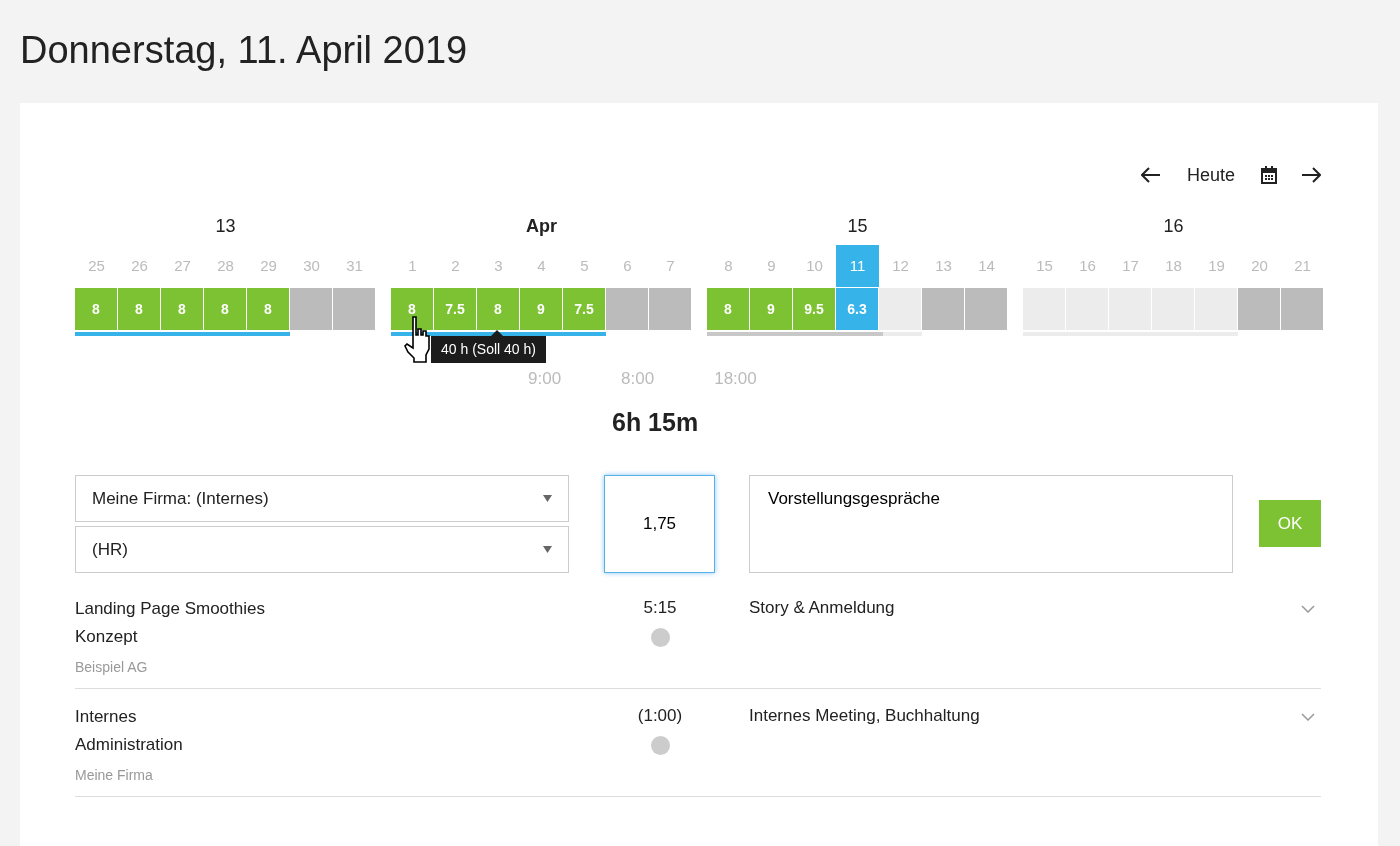 The image size is (1400, 846). Describe the element at coordinates (1216, 266) in the screenshot. I see `day-number: 19` at that location.